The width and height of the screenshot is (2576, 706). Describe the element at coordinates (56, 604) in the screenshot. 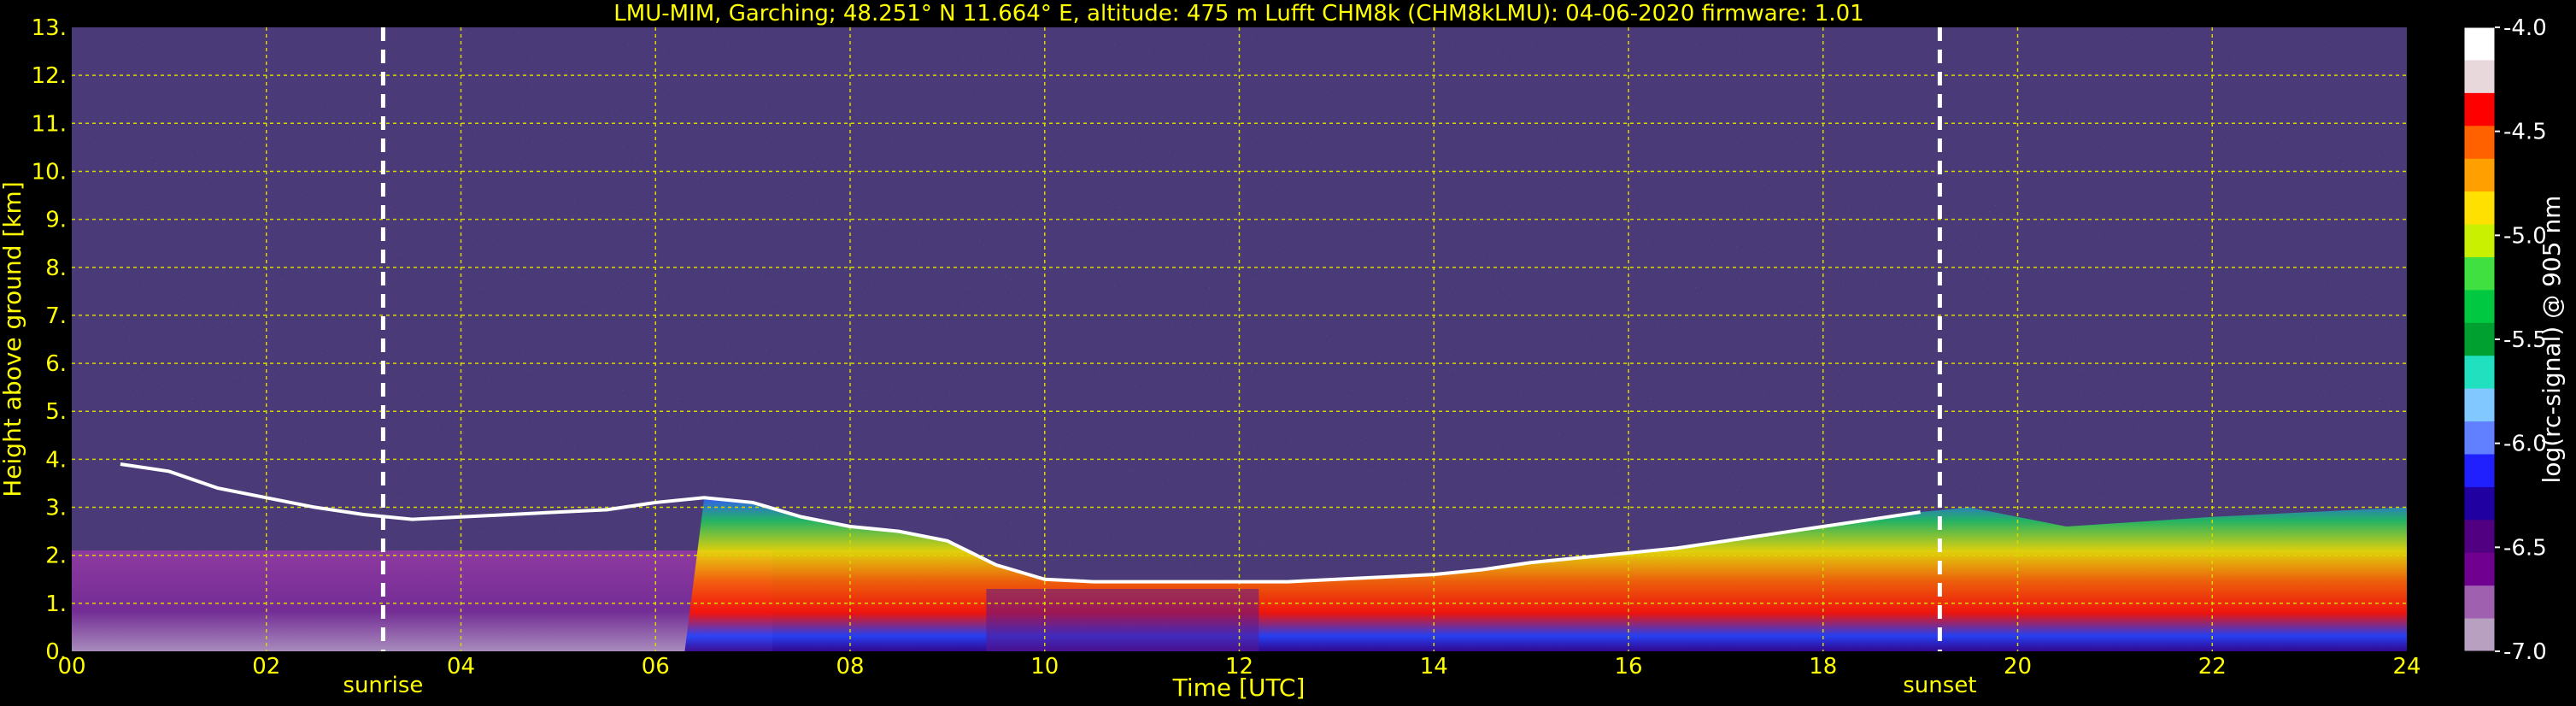

I see `y-tick-label: 1.` at that location.